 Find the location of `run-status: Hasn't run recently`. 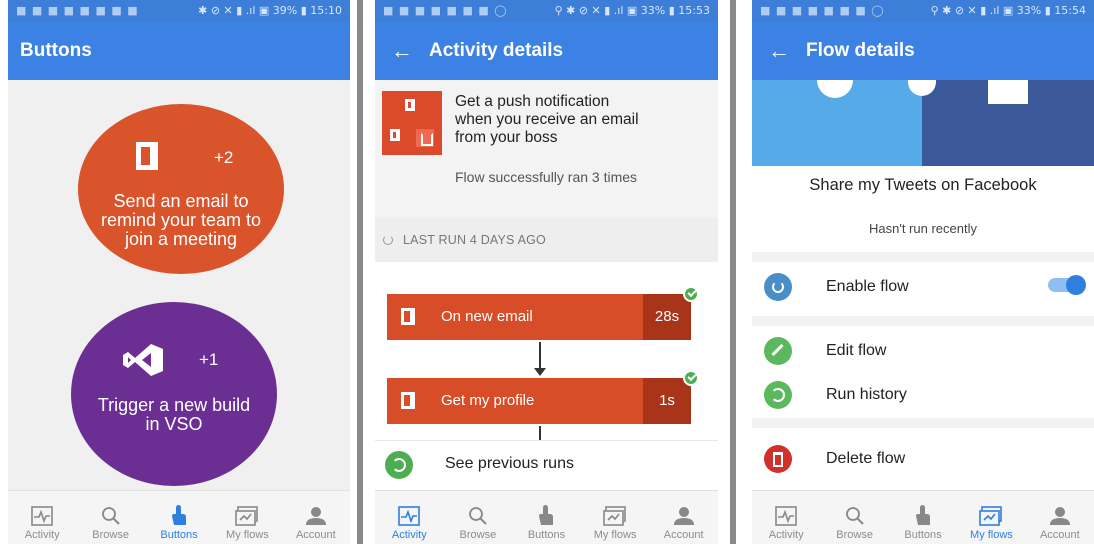

run-status: Hasn't run recently is located at coordinates (923, 228).